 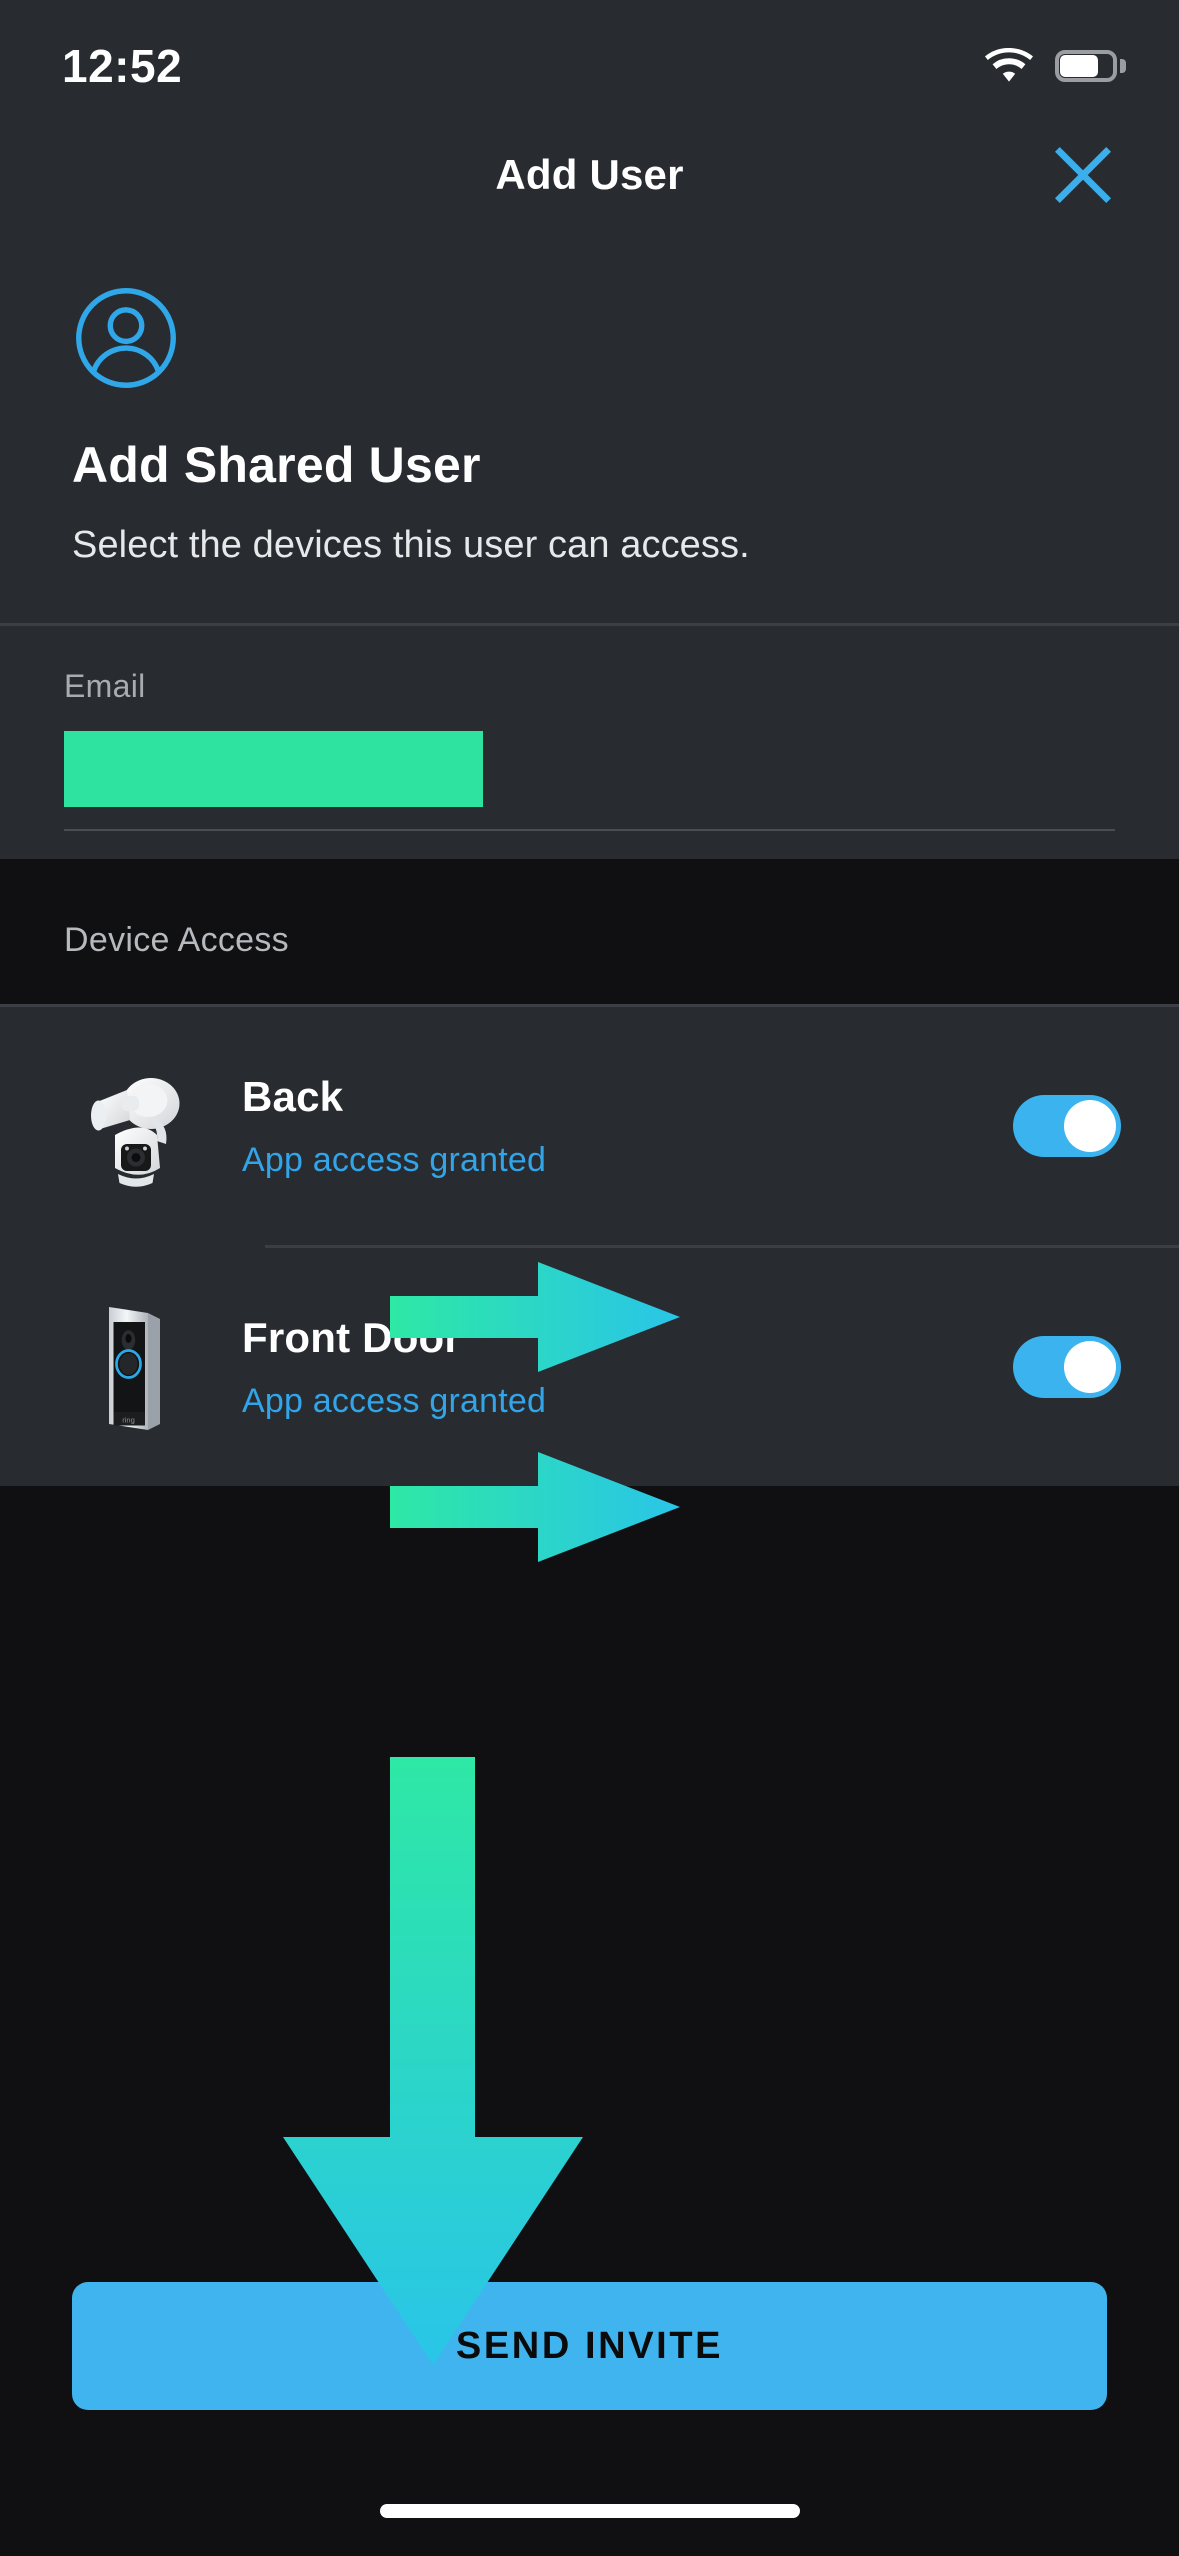 I want to click on nav-bar: Add User, so click(x=589, y=175).